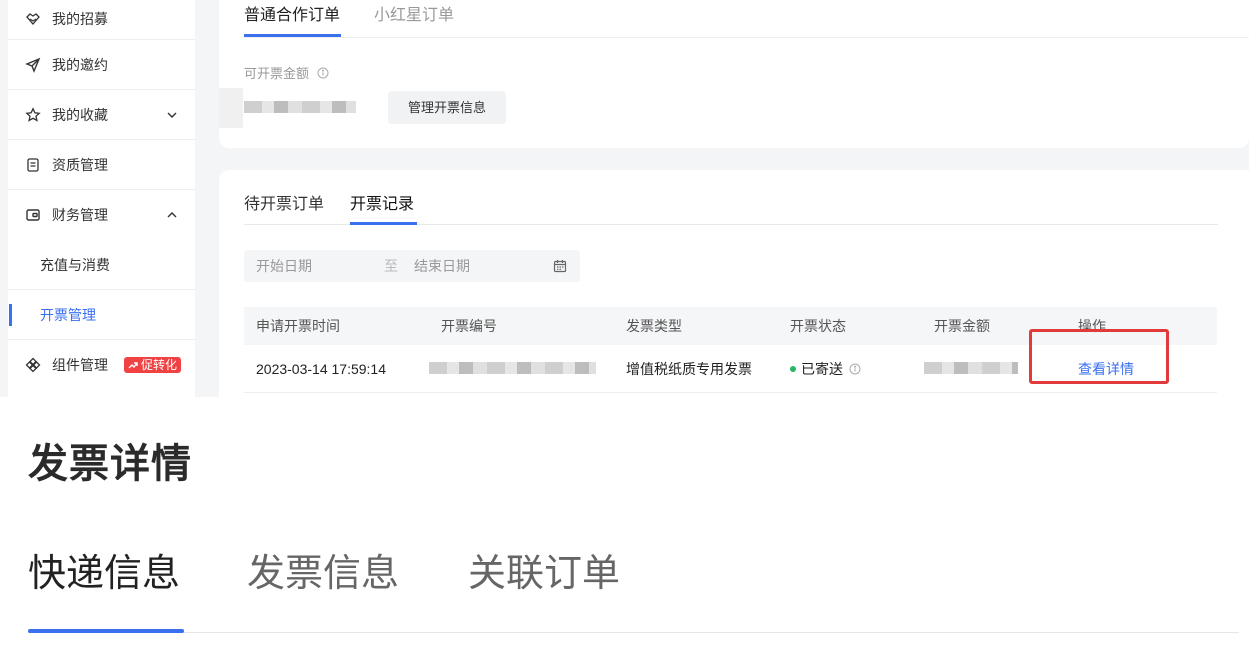 This screenshot has width=1249, height=646. I want to click on status-cell: 已寄送, so click(825, 369).